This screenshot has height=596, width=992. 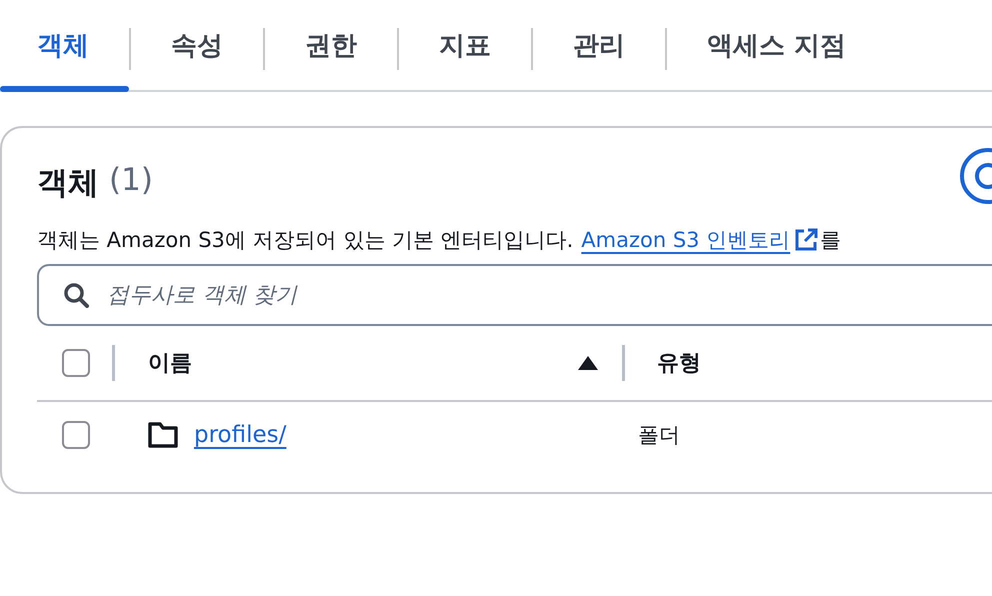 What do you see at coordinates (599, 45) in the screenshot?
I see `tab: 관리` at bounding box center [599, 45].